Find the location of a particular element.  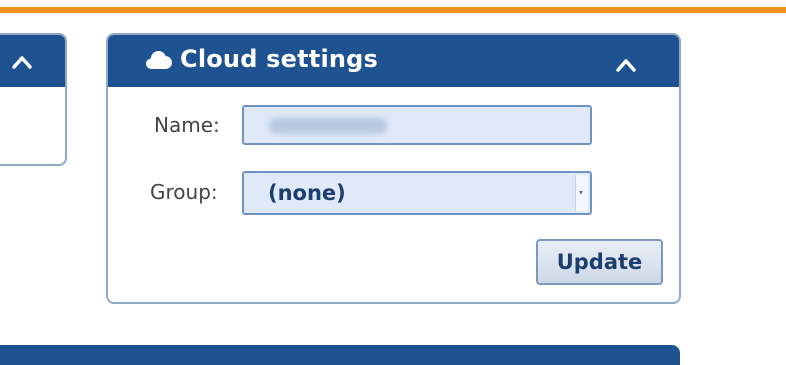

update-button: Update is located at coordinates (599, 262).